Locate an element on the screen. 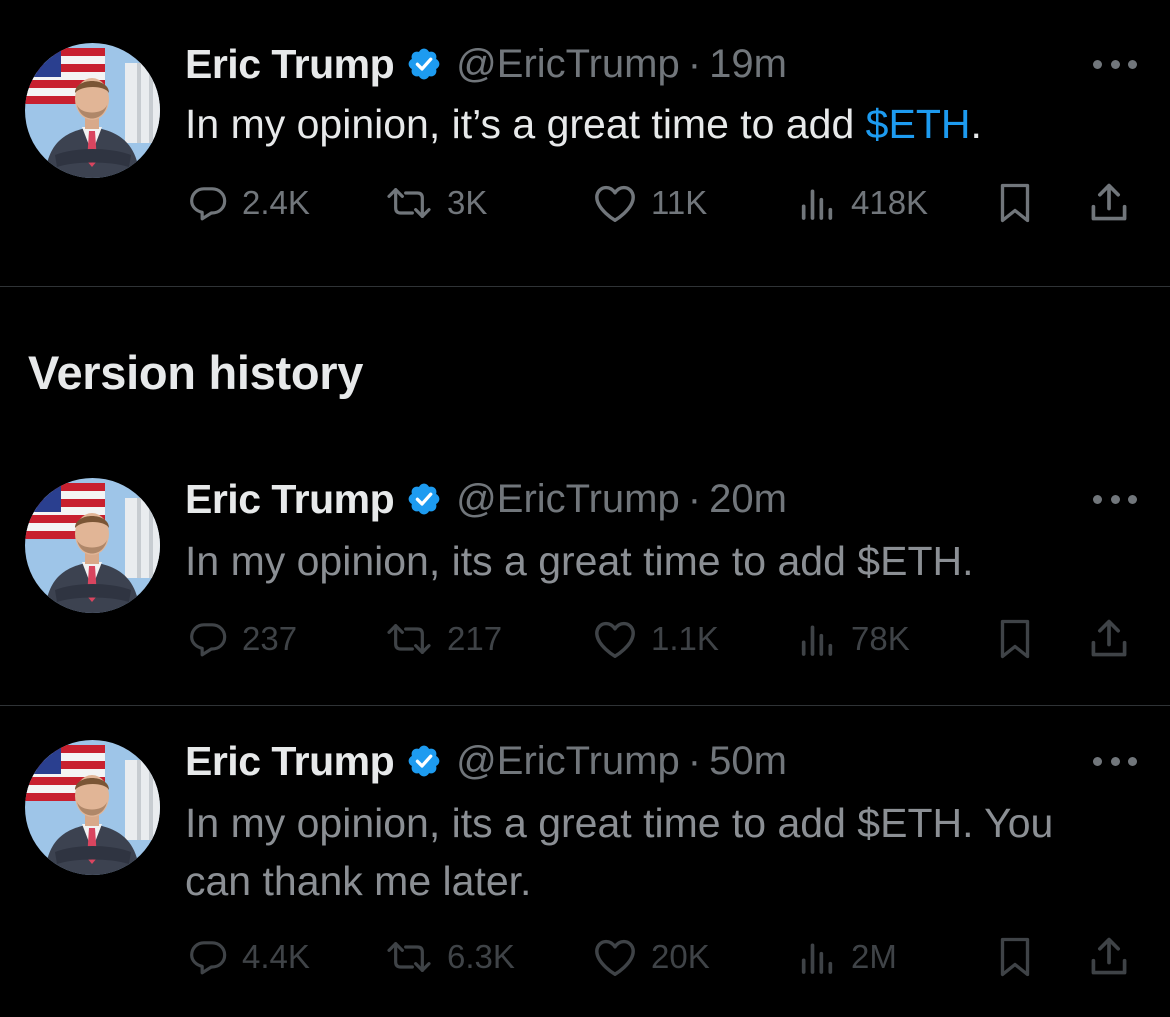 The height and width of the screenshot is (1017, 1170). tweet-header: Eric Trump @EricTrump · 19m is located at coordinates (486, 64).